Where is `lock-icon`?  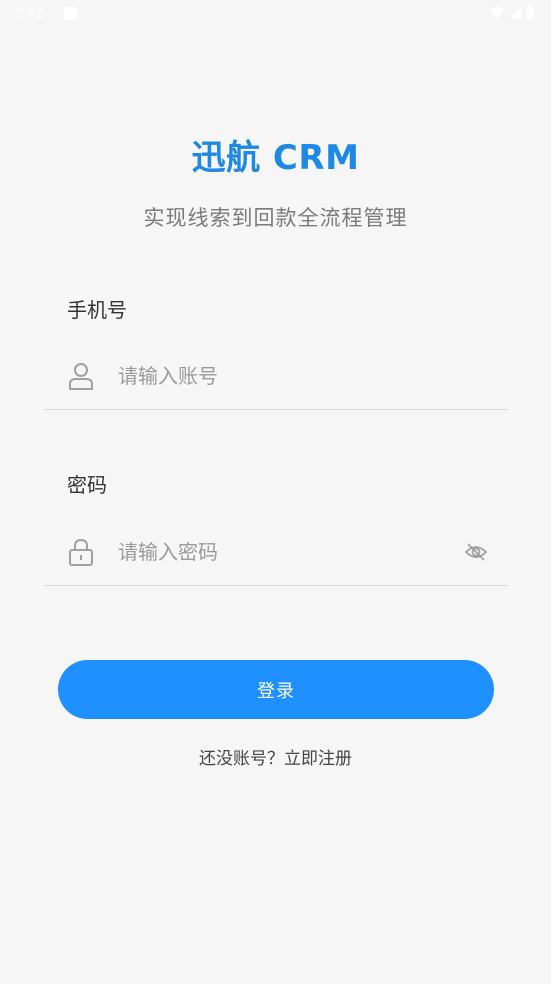 lock-icon is located at coordinates (81, 552).